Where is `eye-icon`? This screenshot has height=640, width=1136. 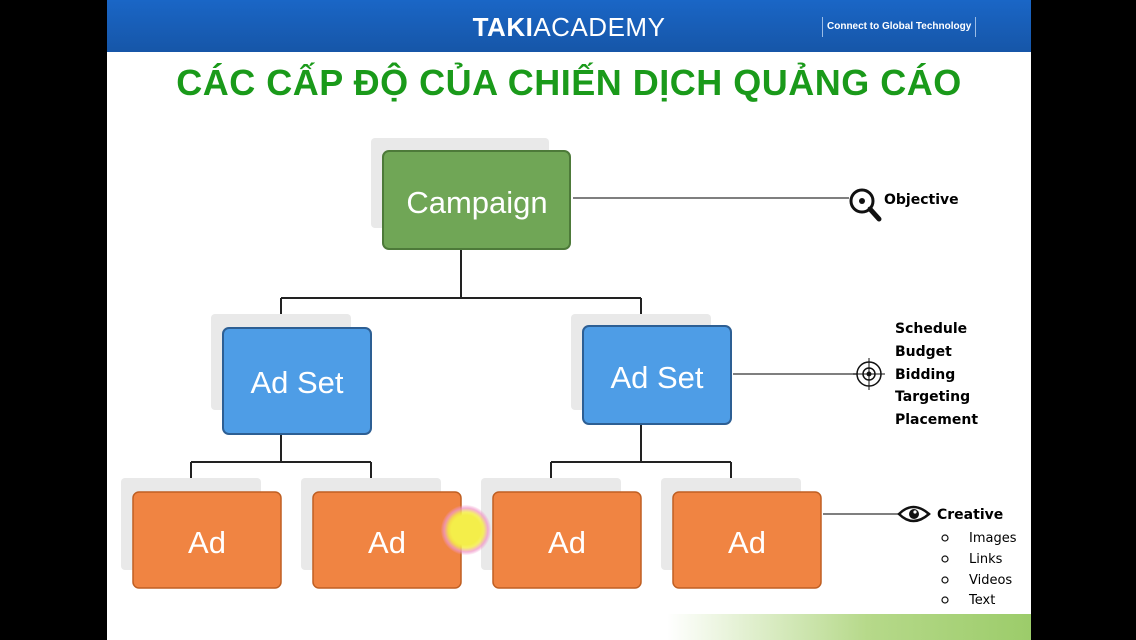 eye-icon is located at coordinates (914, 514).